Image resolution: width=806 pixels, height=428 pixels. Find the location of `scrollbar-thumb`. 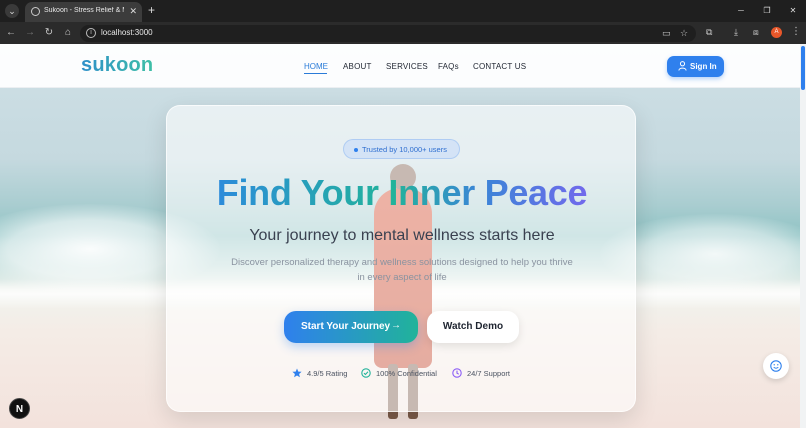

scrollbar-thumb is located at coordinates (803, 68).